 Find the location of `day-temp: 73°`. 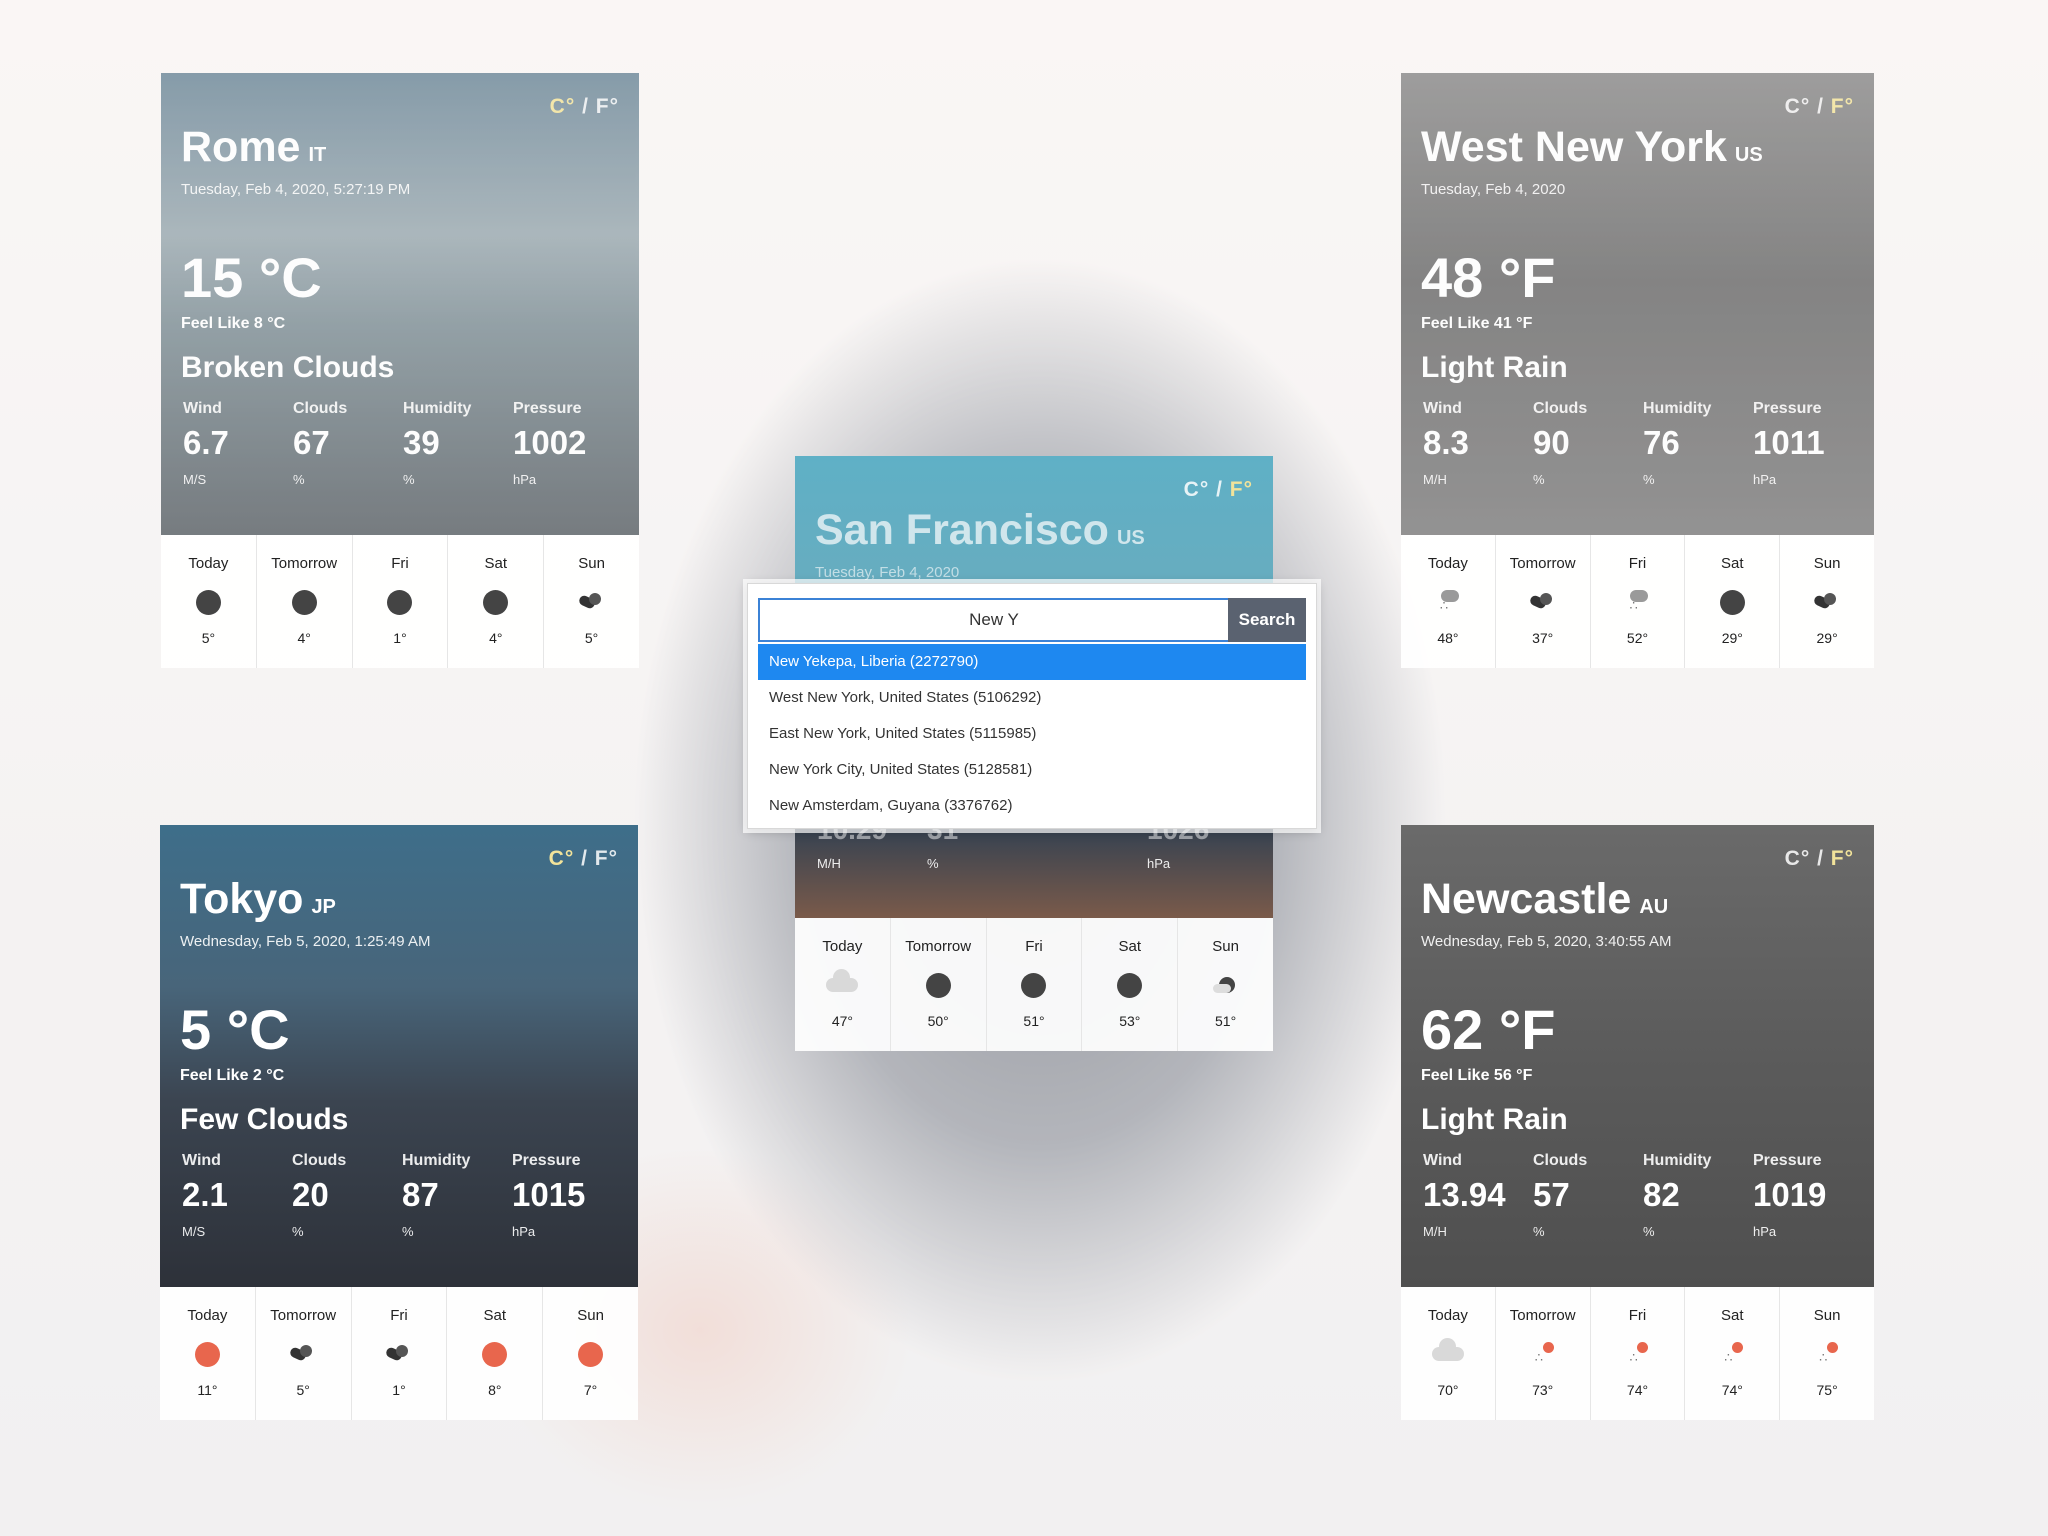

day-temp: 73° is located at coordinates (1543, 1390).